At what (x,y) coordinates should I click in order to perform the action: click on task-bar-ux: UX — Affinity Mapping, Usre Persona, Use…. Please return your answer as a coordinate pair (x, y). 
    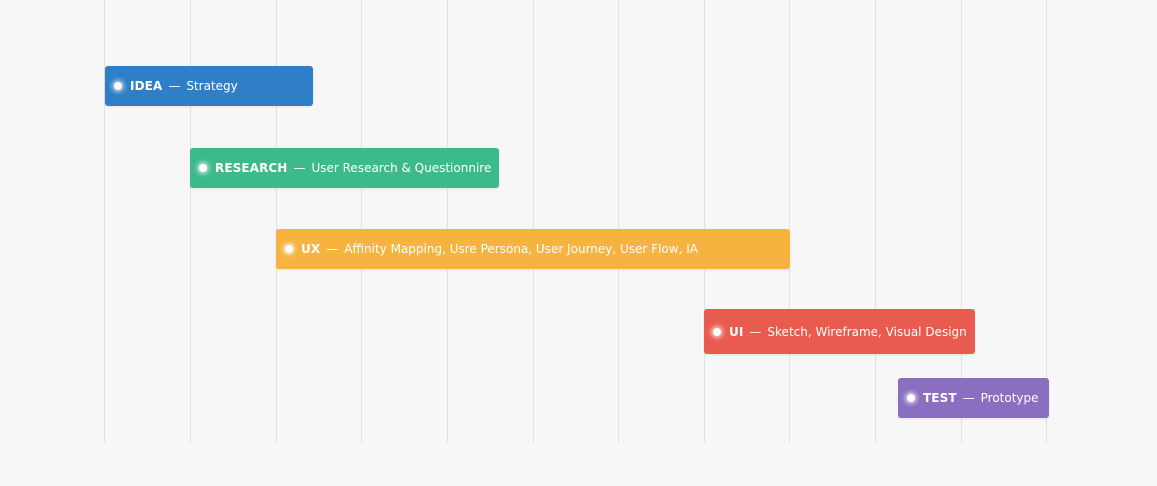
    Looking at the image, I should click on (533, 249).